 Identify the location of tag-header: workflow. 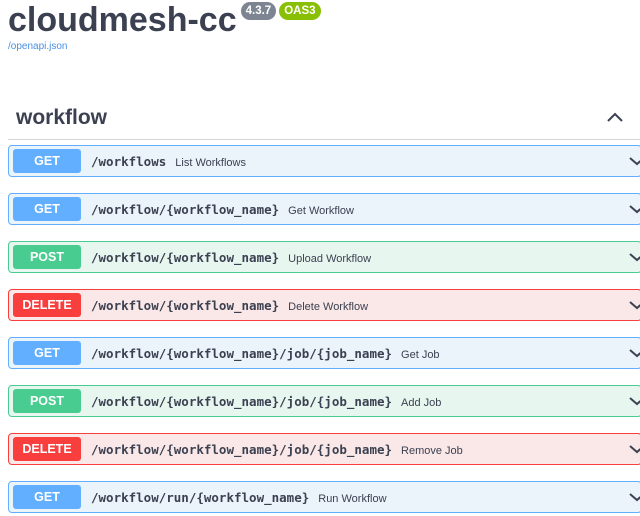
(324, 118).